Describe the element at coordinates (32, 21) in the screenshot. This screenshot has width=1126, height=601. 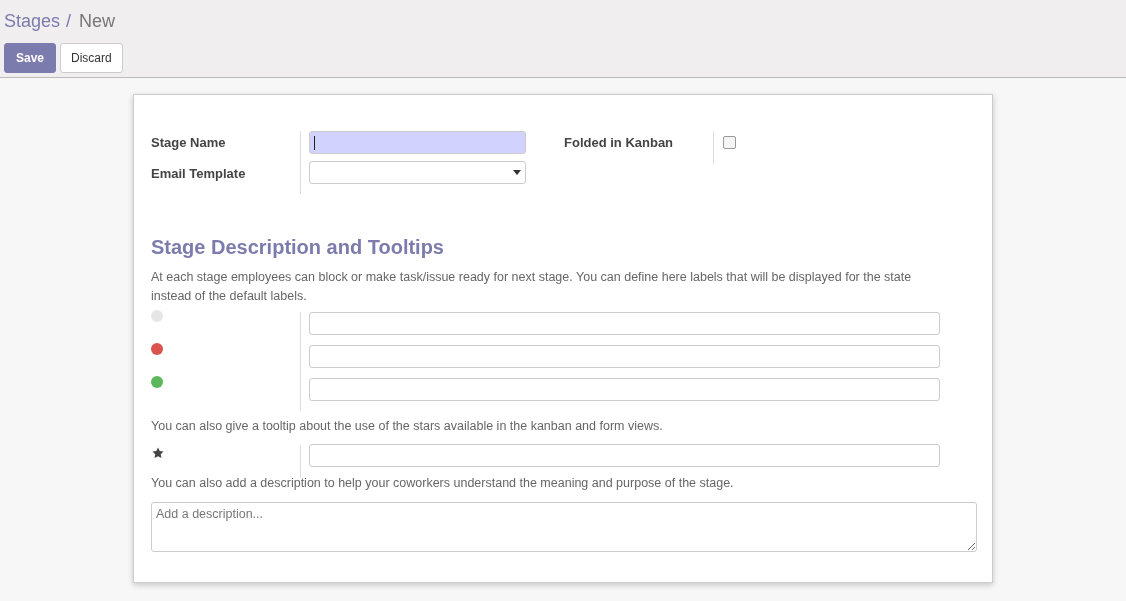
I see `breadcrumb-link: Stages` at that location.